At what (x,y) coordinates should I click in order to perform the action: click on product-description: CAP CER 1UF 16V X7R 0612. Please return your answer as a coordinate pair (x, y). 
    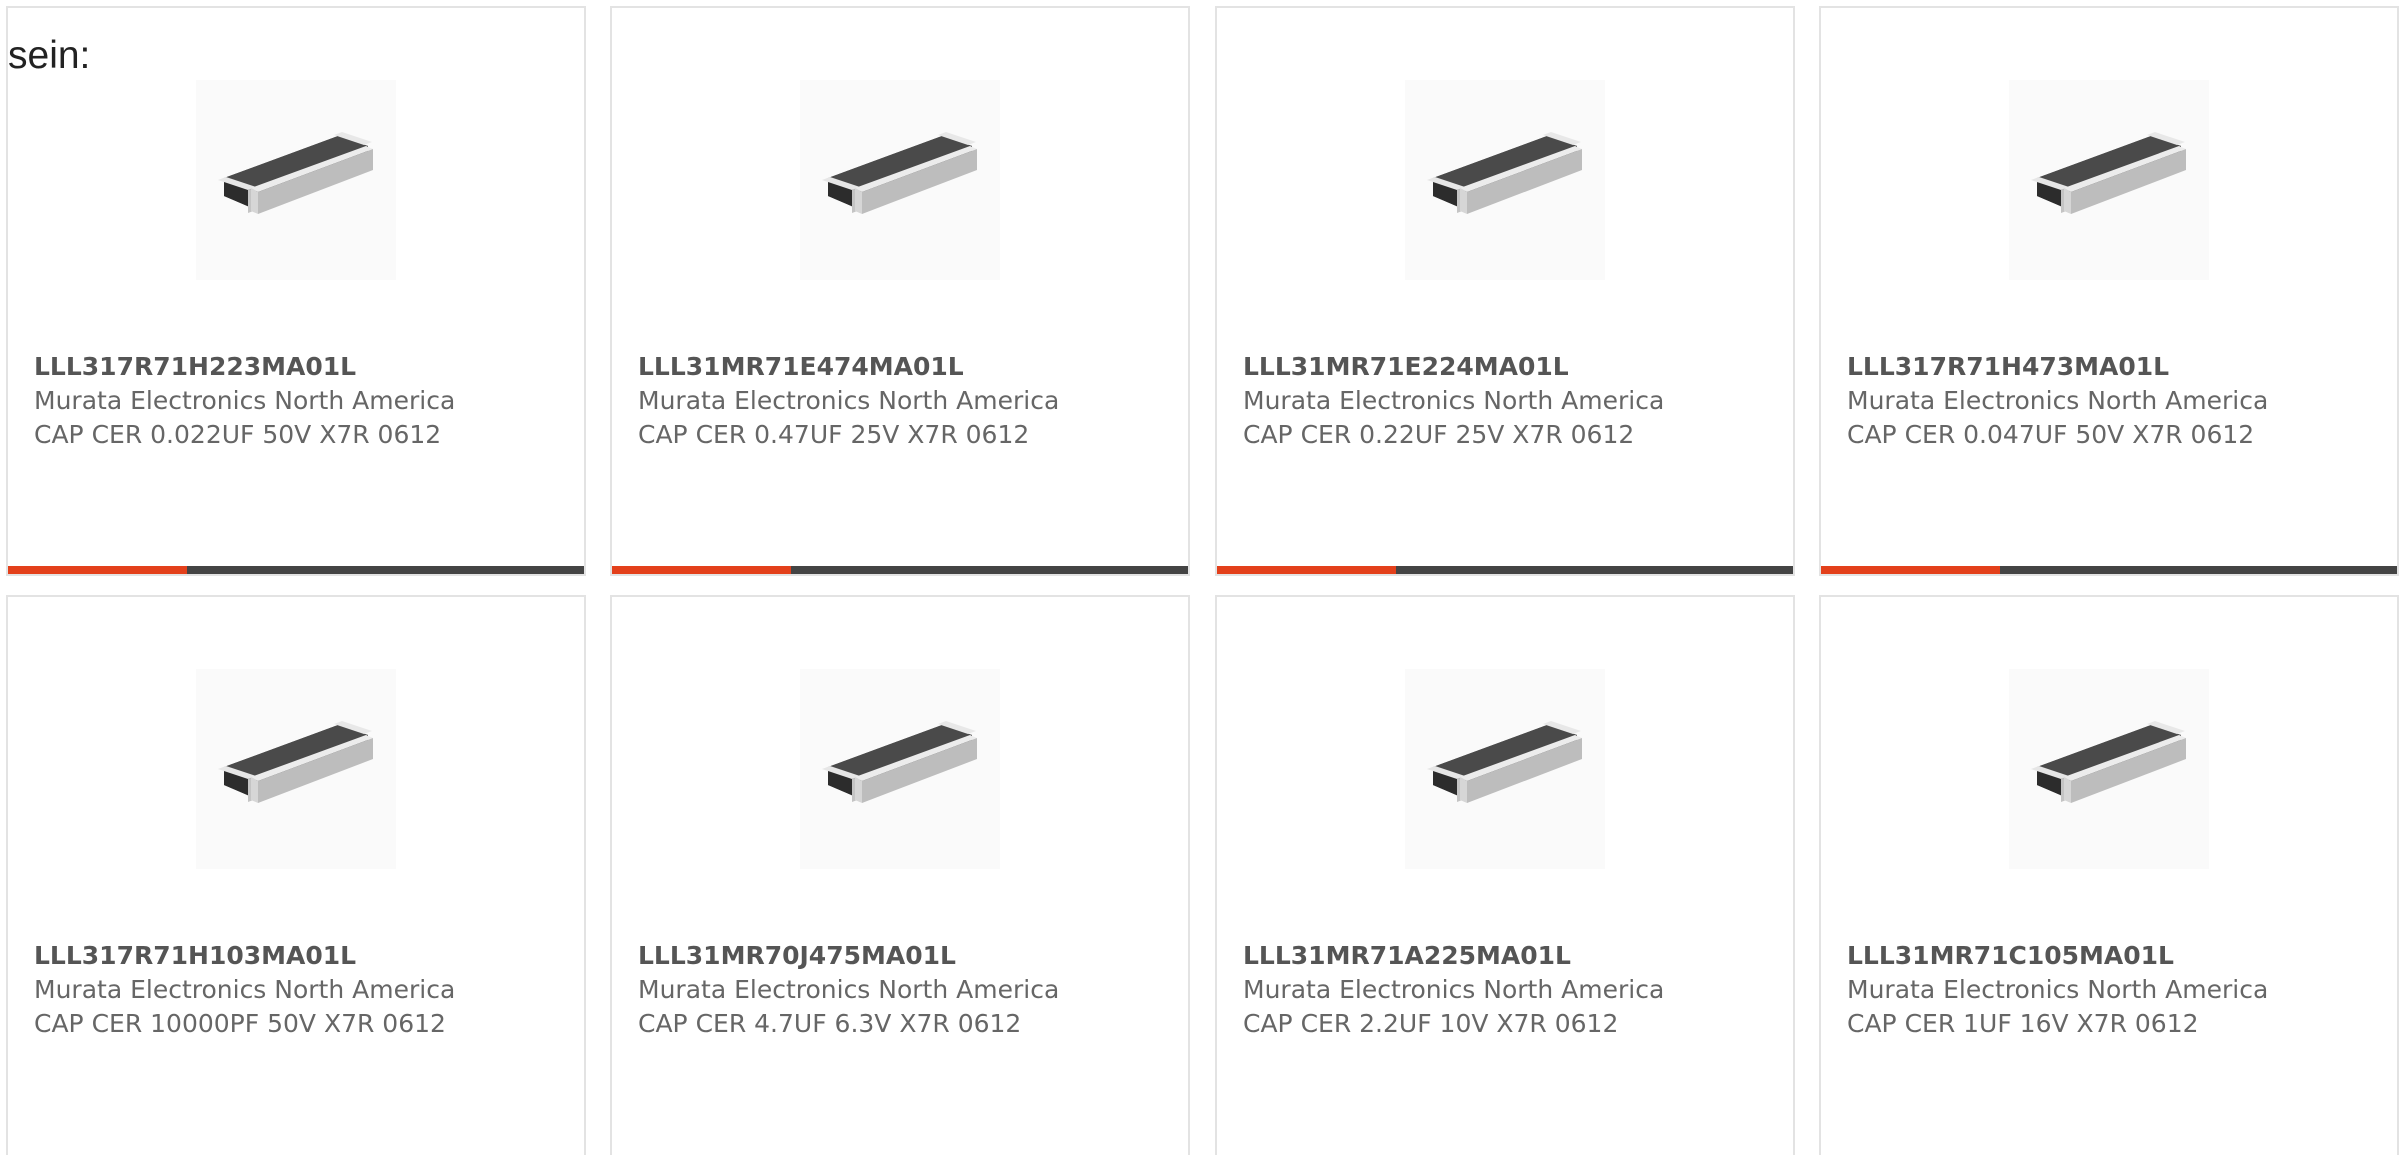
    Looking at the image, I should click on (2023, 1023).